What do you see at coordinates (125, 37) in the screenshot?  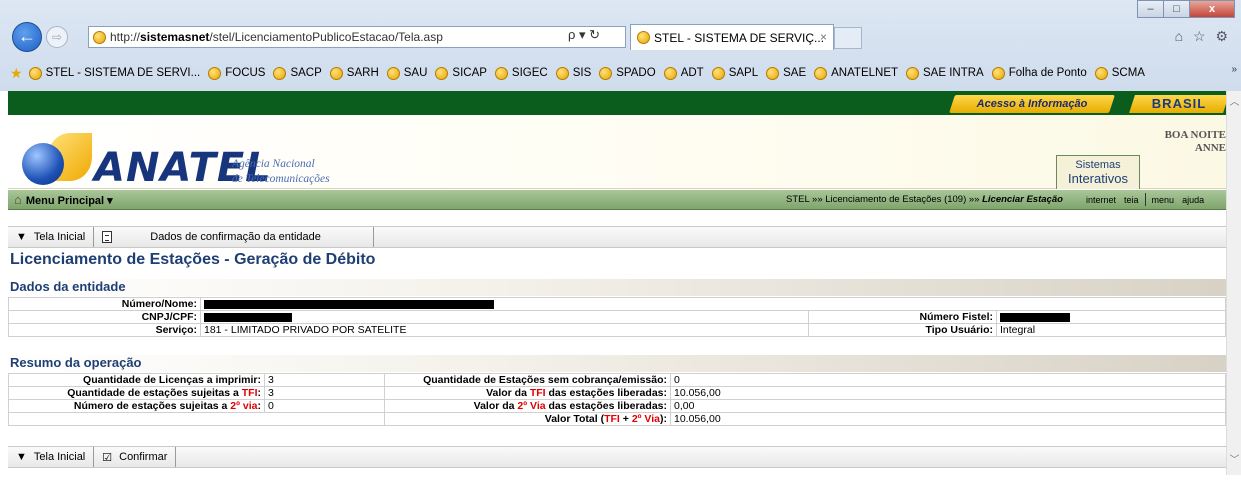 I see `url-prefix: http://` at bounding box center [125, 37].